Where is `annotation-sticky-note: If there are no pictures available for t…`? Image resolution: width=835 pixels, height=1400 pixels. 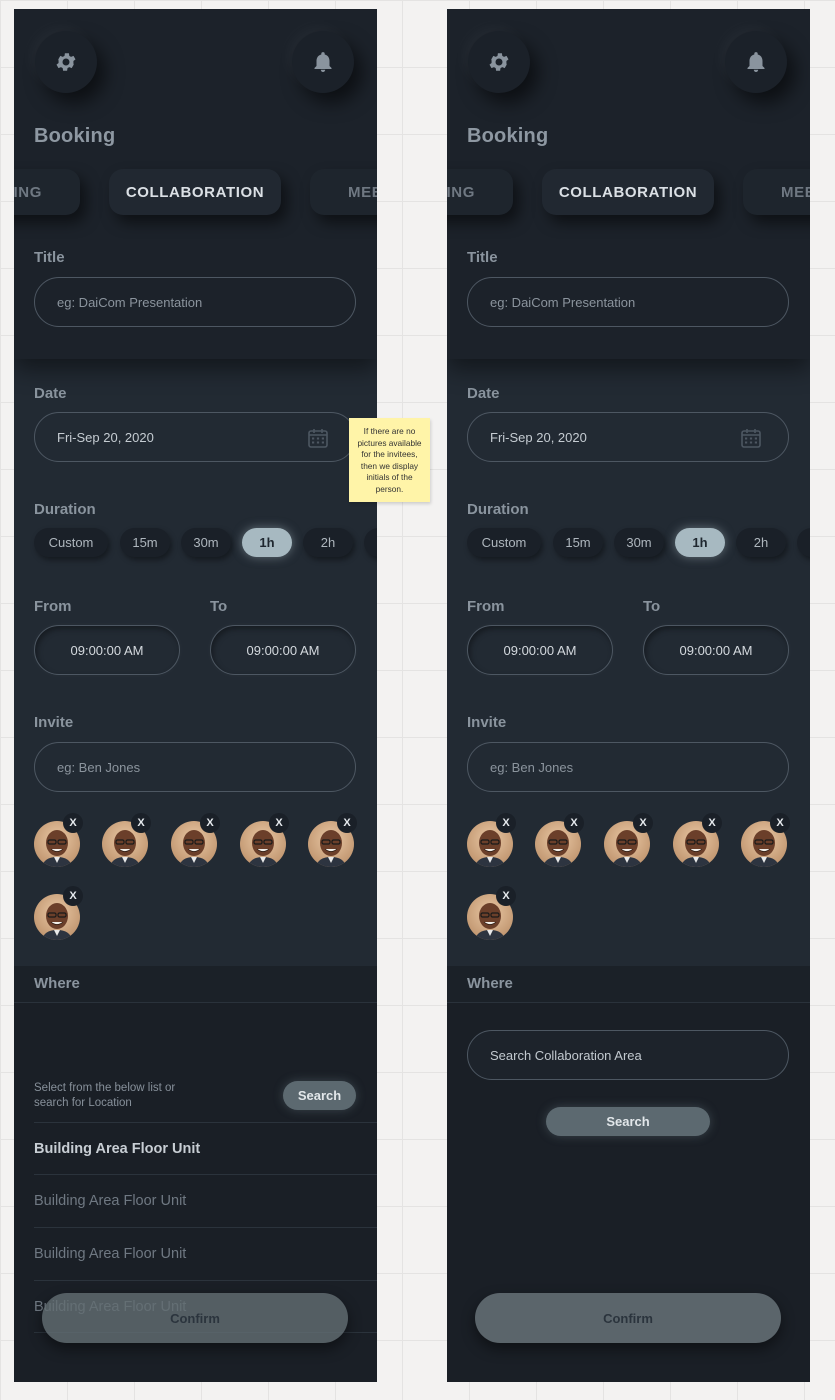
annotation-sticky-note: If there are no pictures available for t… is located at coordinates (389, 460).